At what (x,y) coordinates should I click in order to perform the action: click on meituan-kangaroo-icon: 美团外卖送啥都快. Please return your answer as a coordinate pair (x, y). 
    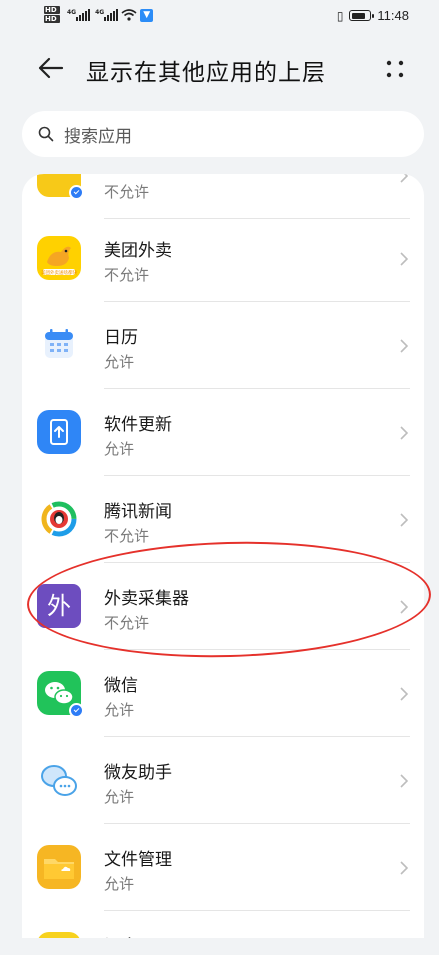
    Looking at the image, I should click on (59, 258).